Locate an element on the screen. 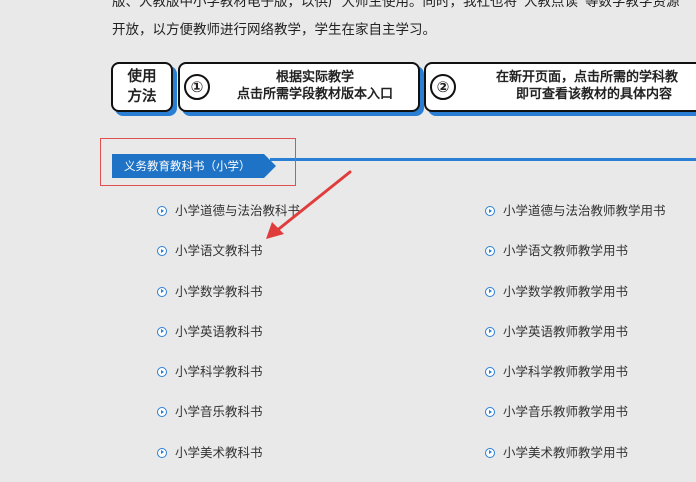 Image resolution: width=696 pixels, height=482 pixels. highlight-frame is located at coordinates (198, 162).